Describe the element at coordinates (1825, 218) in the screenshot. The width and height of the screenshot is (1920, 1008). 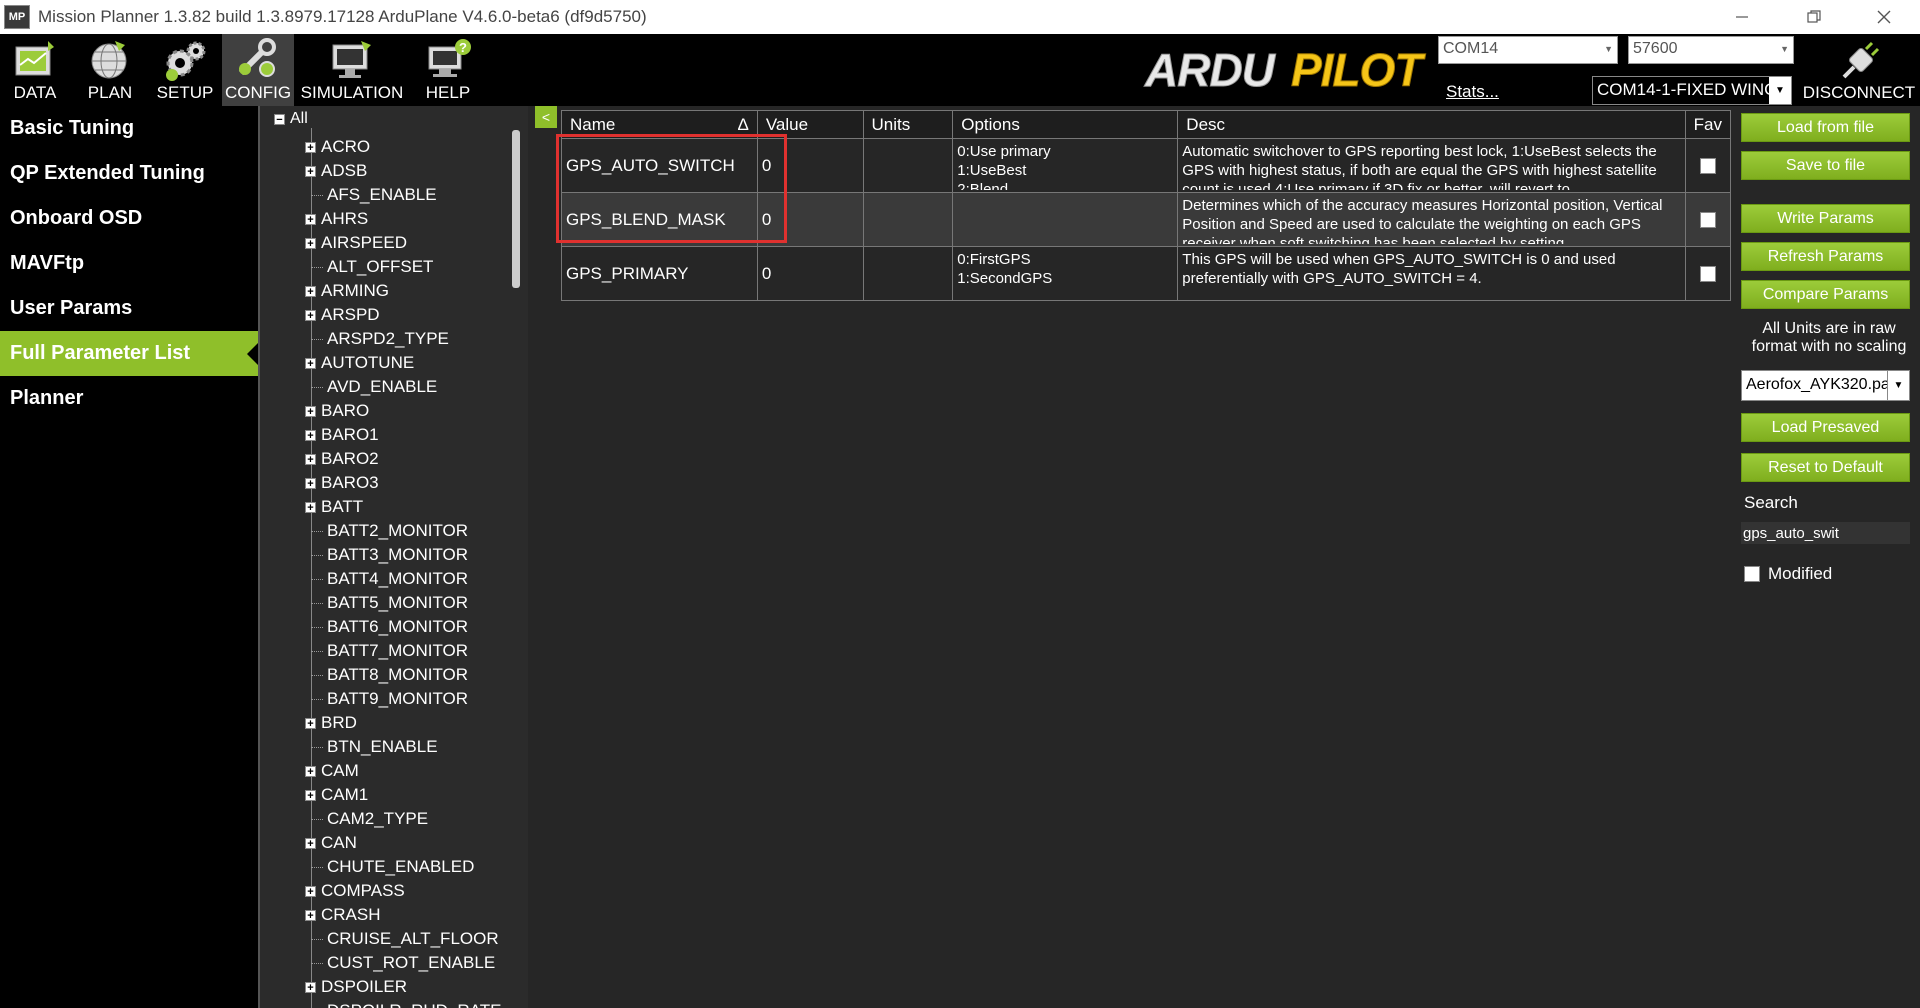
I see `write-params-button: Write Params` at that location.